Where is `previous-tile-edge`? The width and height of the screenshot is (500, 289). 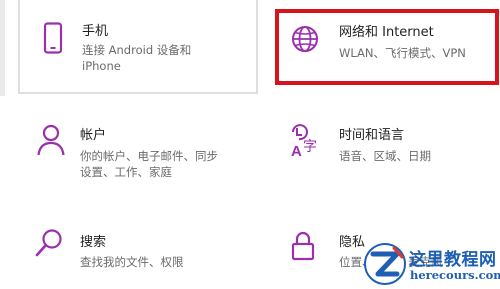 previous-tile-edge is located at coordinates (2, 48).